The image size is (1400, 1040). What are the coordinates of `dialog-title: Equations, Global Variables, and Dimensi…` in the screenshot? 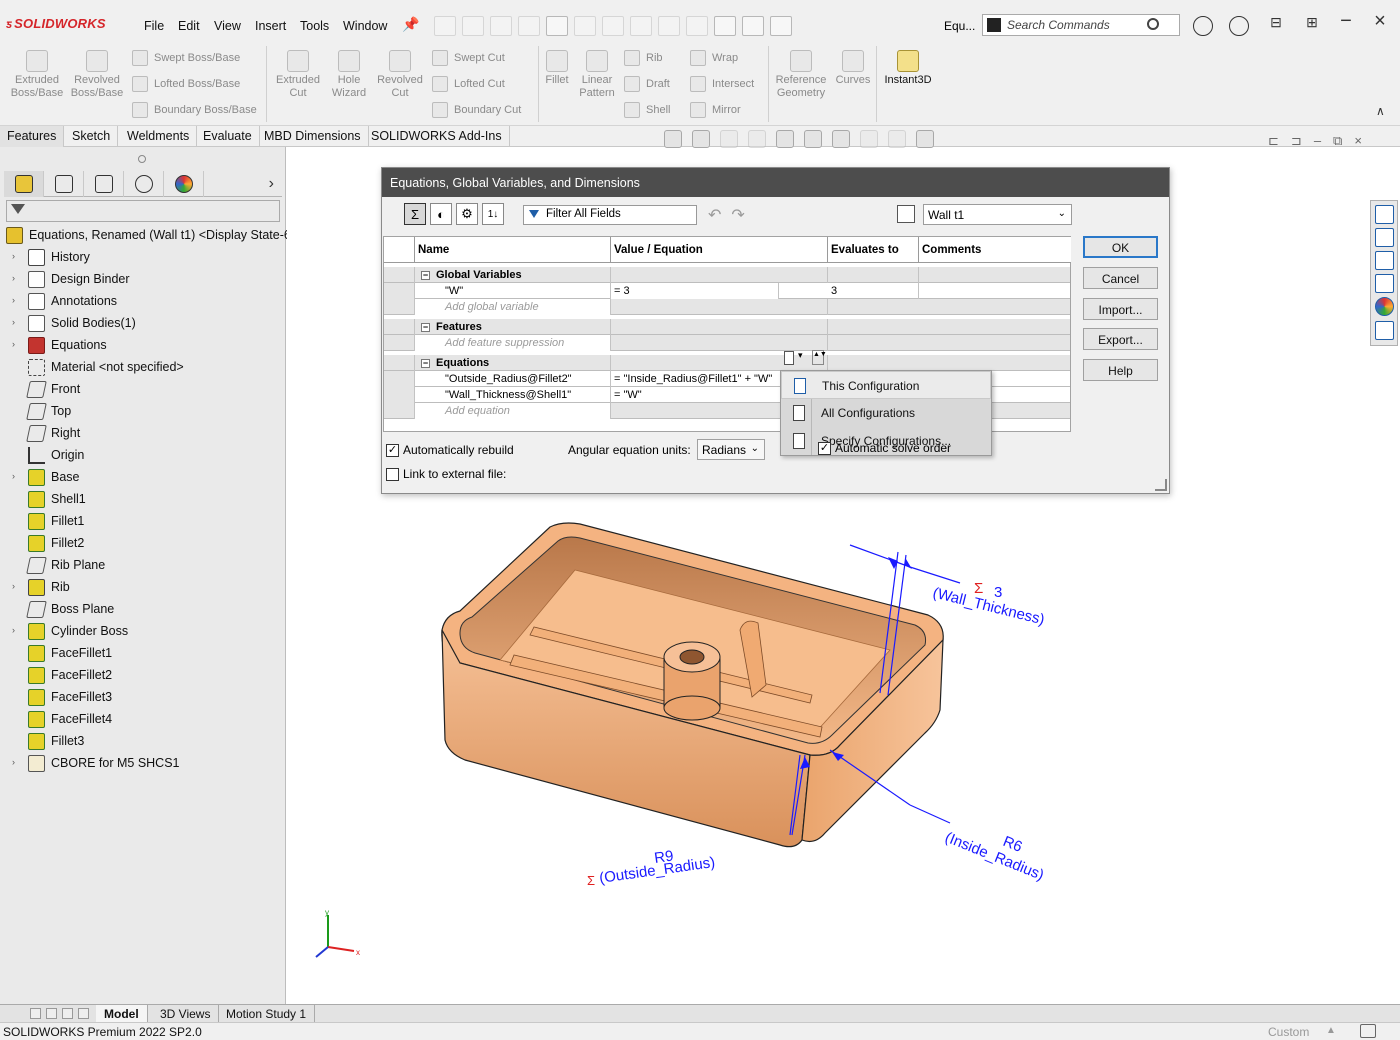 It's located at (775, 182).